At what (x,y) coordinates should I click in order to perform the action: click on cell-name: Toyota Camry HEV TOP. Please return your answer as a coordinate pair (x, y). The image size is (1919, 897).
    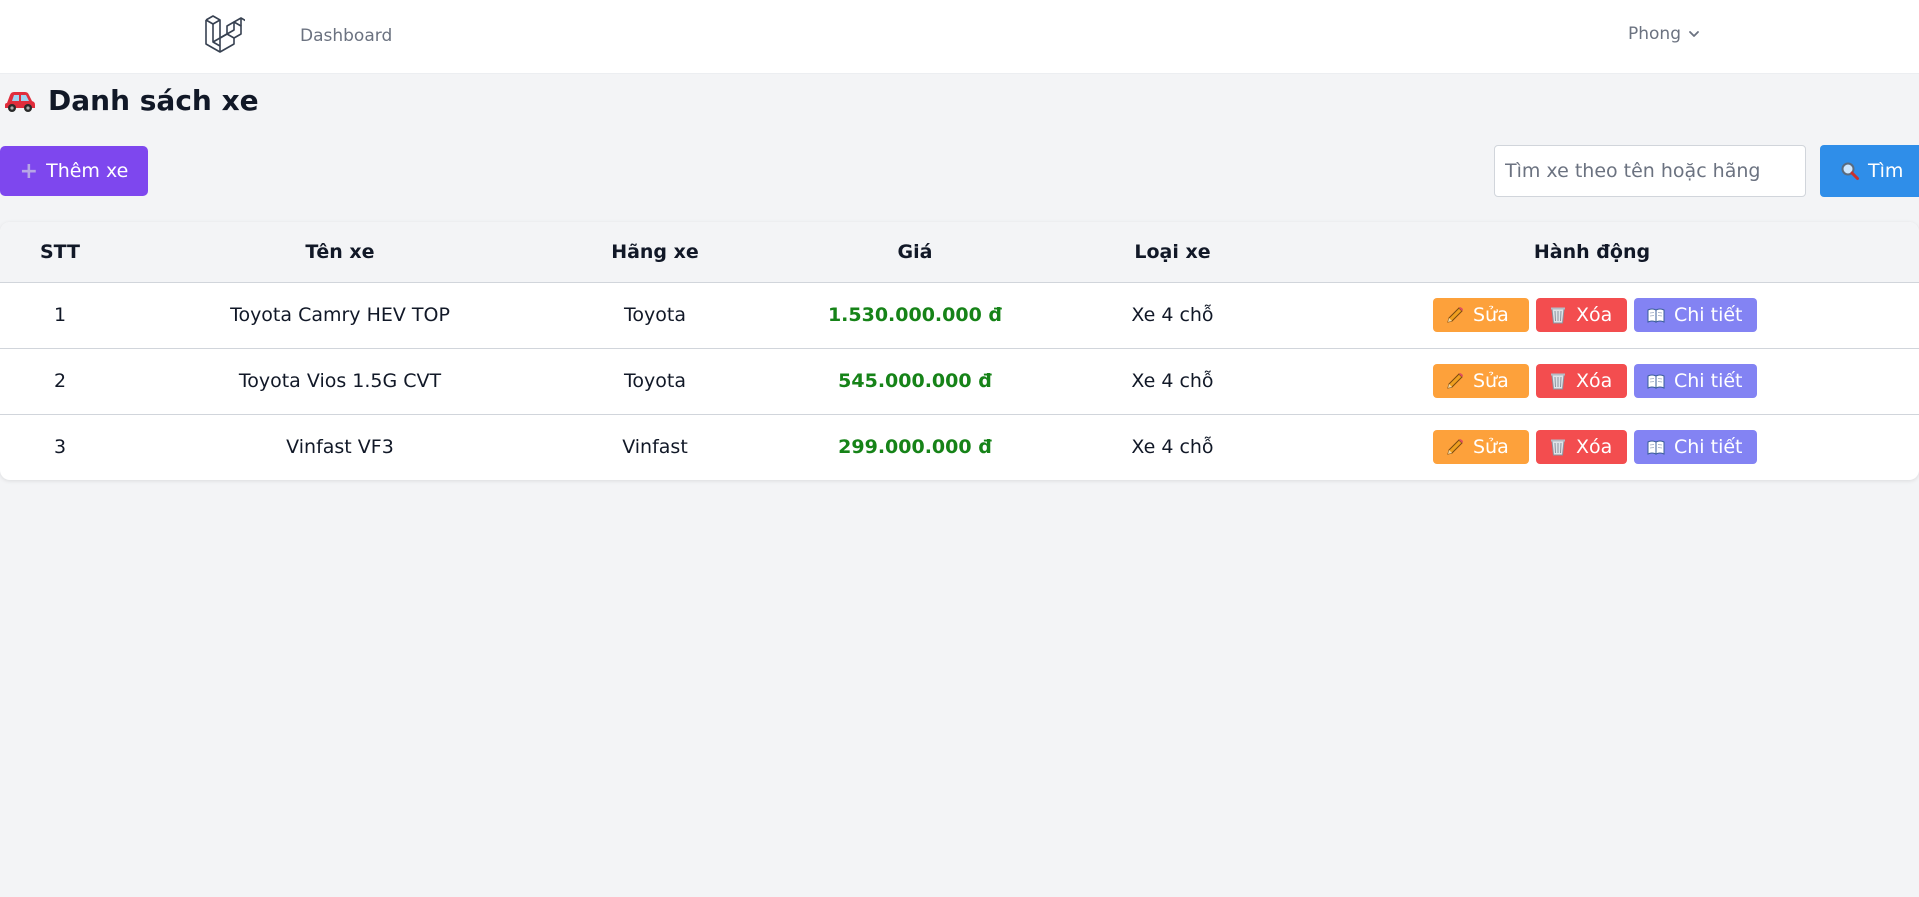
    Looking at the image, I should click on (340, 315).